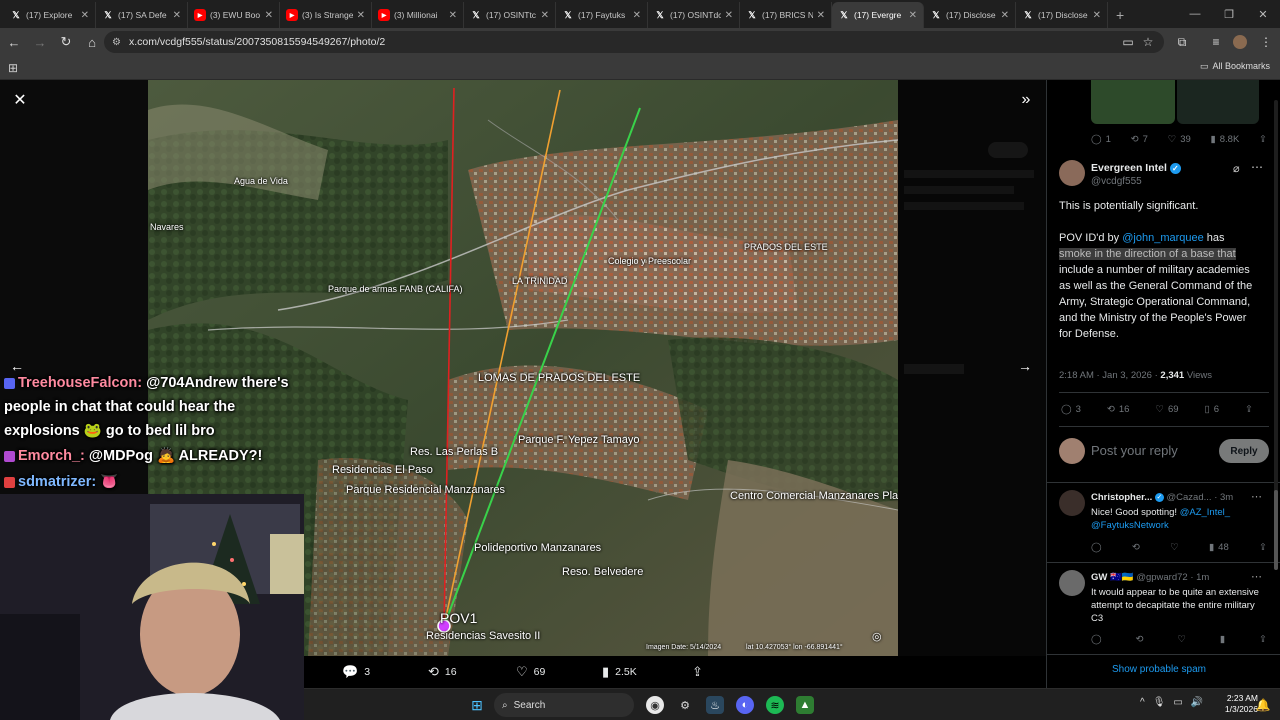  Describe the element at coordinates (1072, 173) in the screenshot. I see `author-avatar` at that location.